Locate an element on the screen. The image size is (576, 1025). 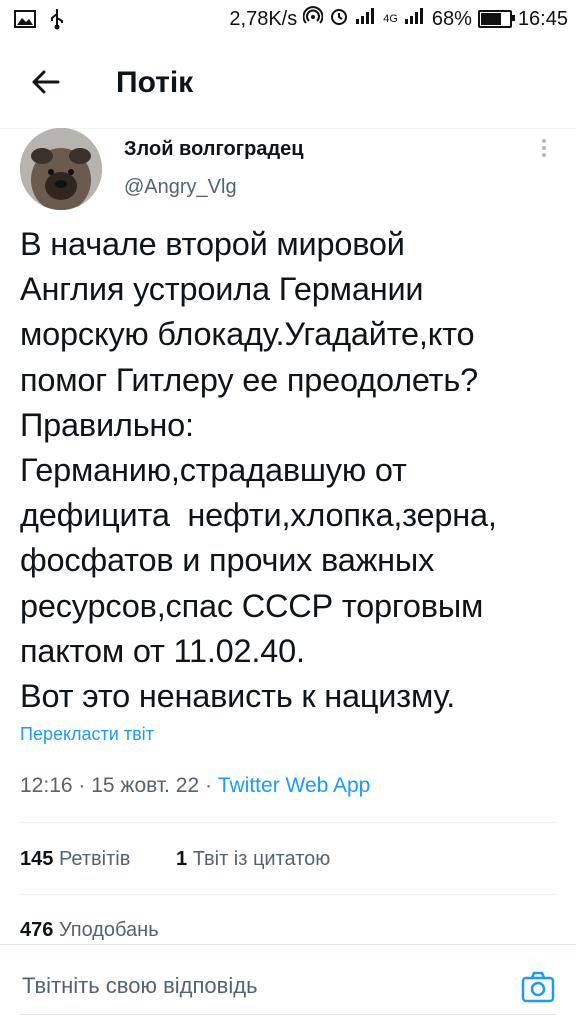
signal-icon is located at coordinates (366, 19).